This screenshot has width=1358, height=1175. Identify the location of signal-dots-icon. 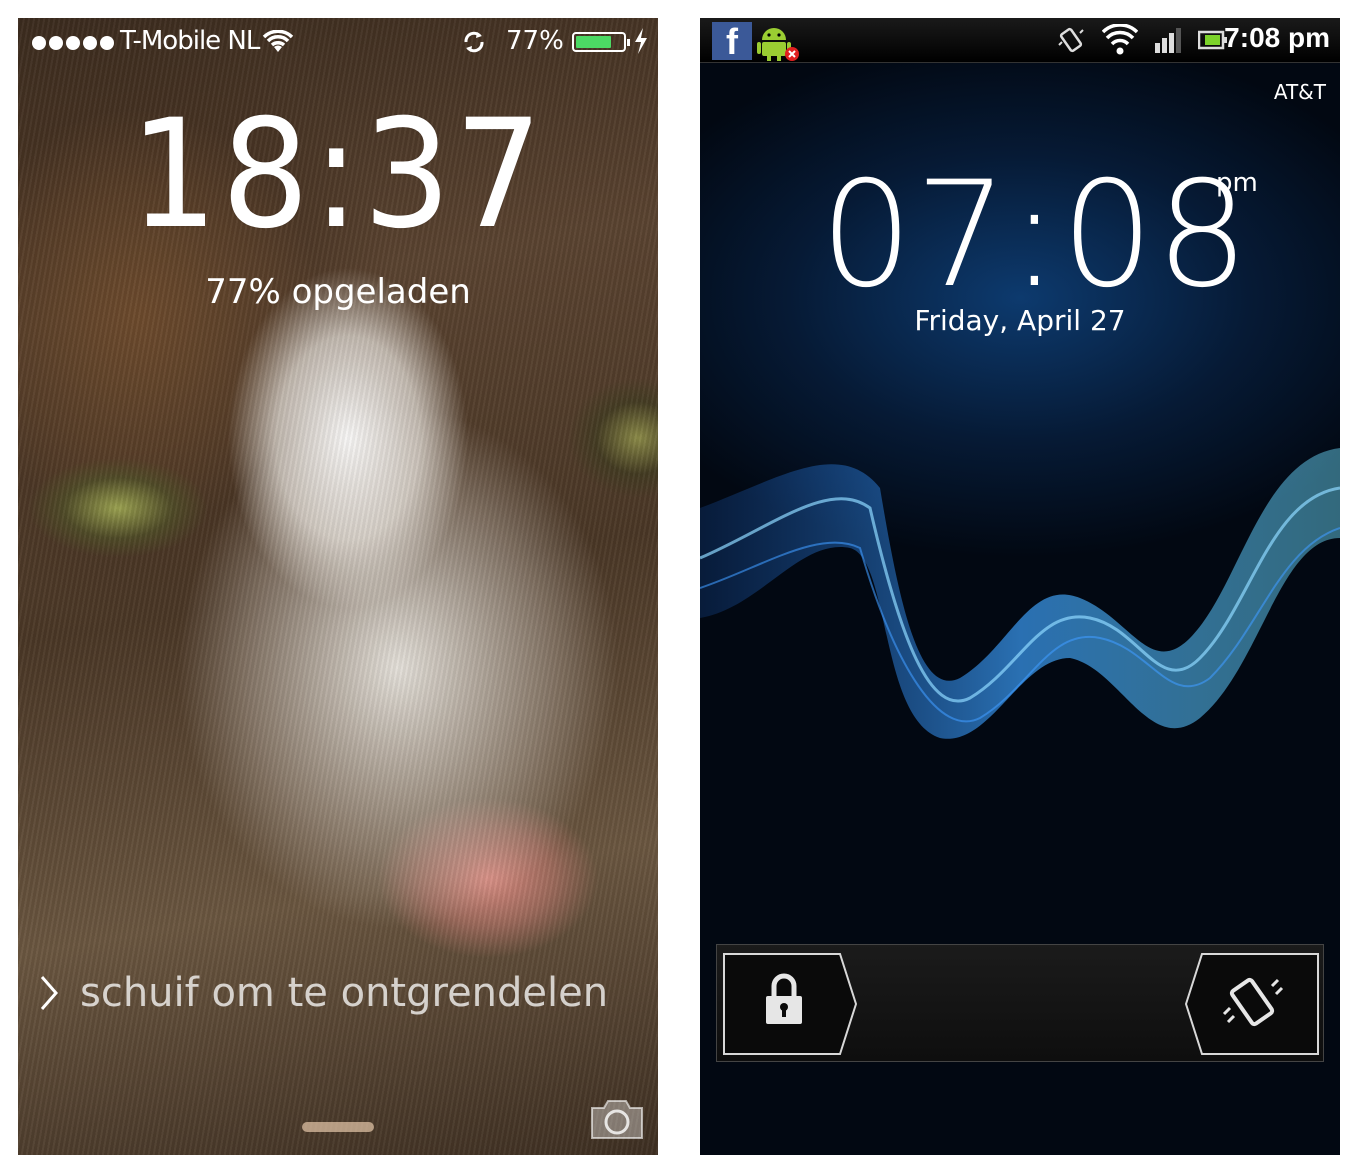
(73, 43).